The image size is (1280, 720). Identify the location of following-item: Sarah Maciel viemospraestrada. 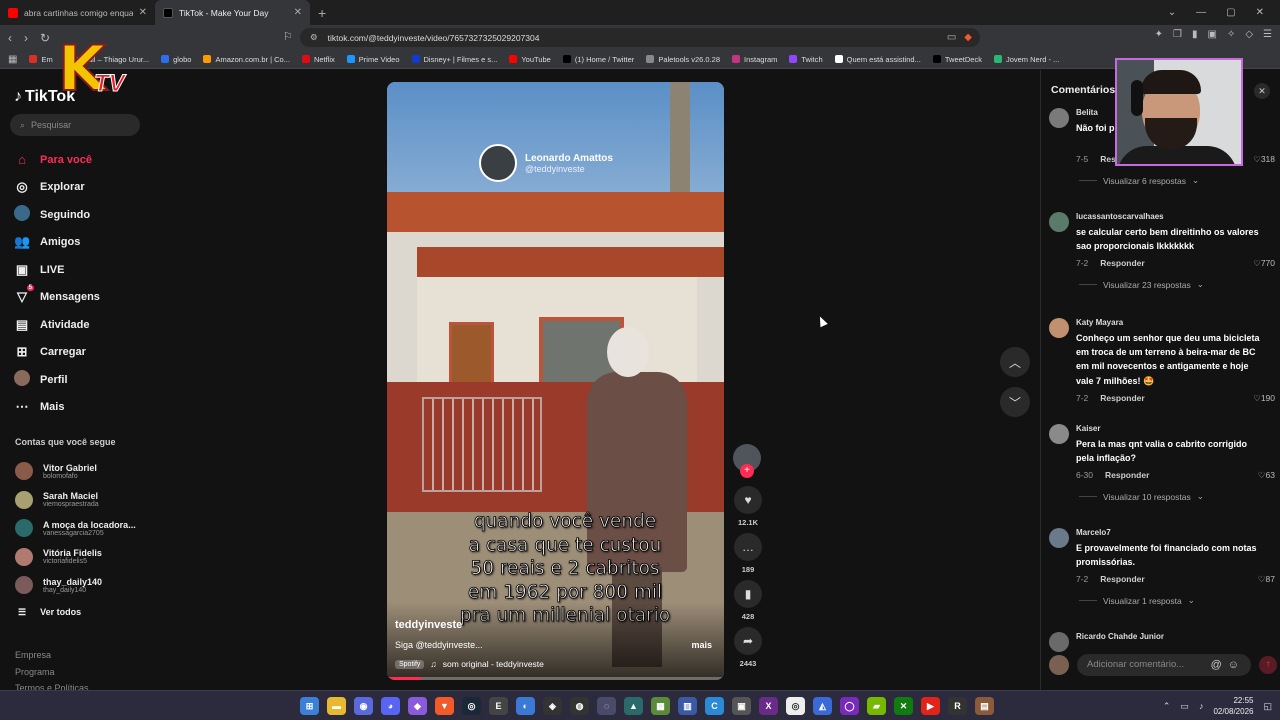
(75, 500).